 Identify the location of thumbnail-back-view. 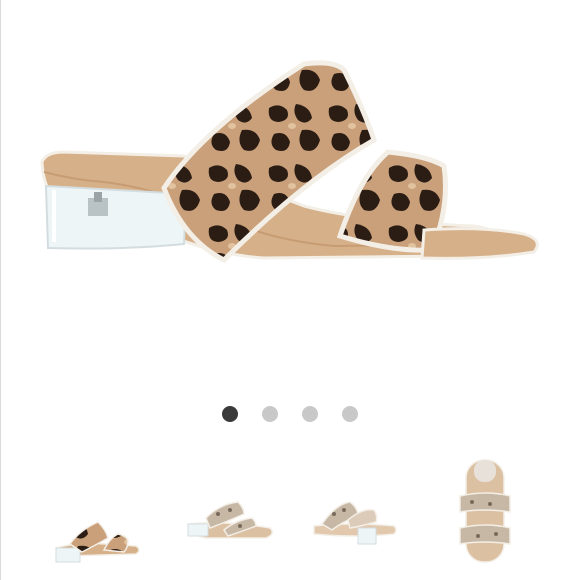
(355, 511).